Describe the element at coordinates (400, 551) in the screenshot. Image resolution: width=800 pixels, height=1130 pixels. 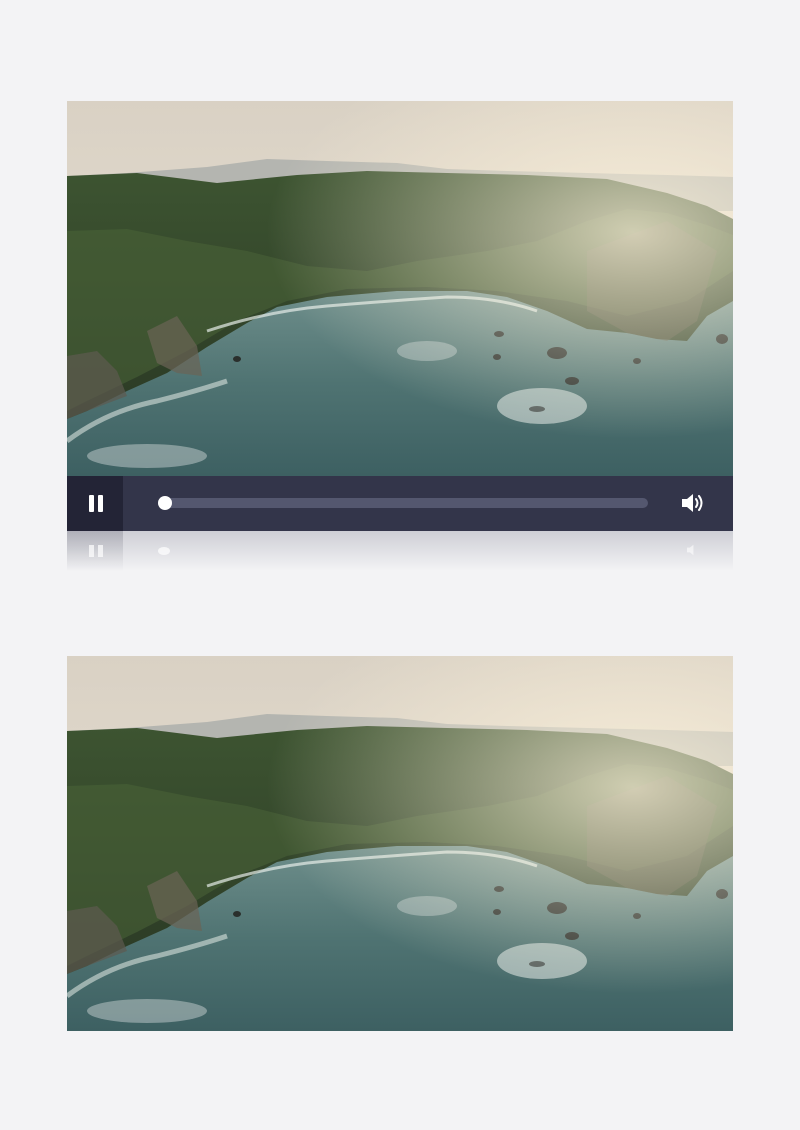
I see `control-bar-reflection` at that location.